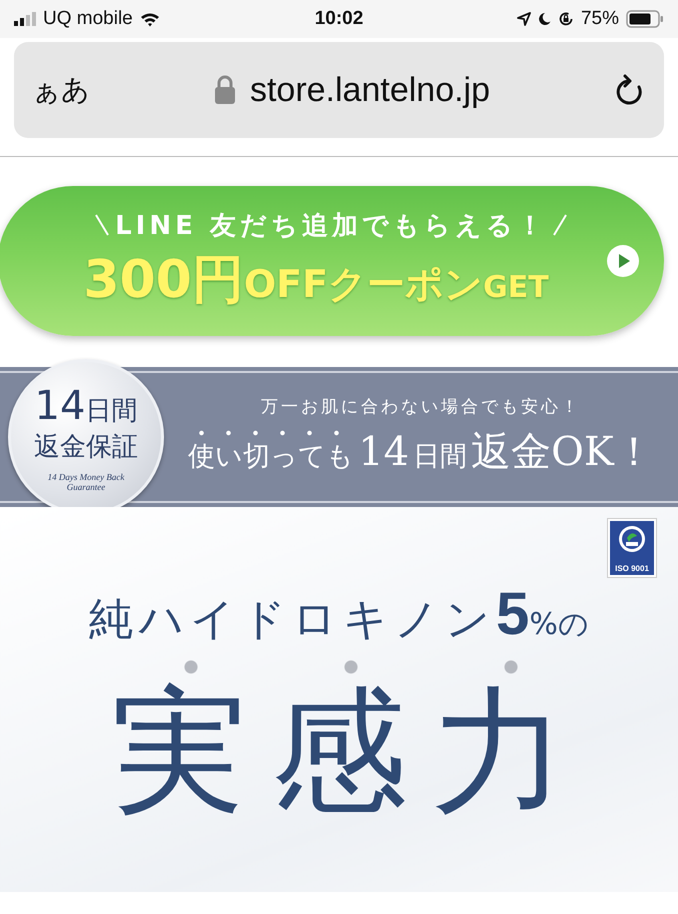 The height and width of the screenshot is (914, 678). Describe the element at coordinates (163, 280) in the screenshot. I see `coupon-offer-text: 300円` at that location.